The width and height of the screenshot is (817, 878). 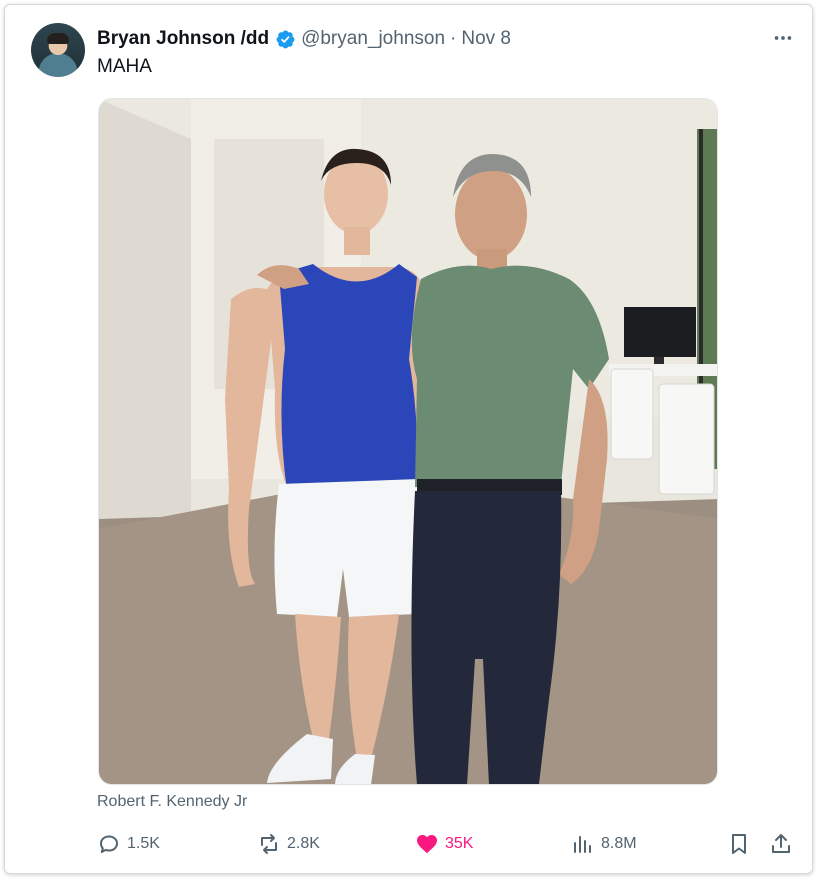 I want to click on bookmark-button, so click(x=739, y=844).